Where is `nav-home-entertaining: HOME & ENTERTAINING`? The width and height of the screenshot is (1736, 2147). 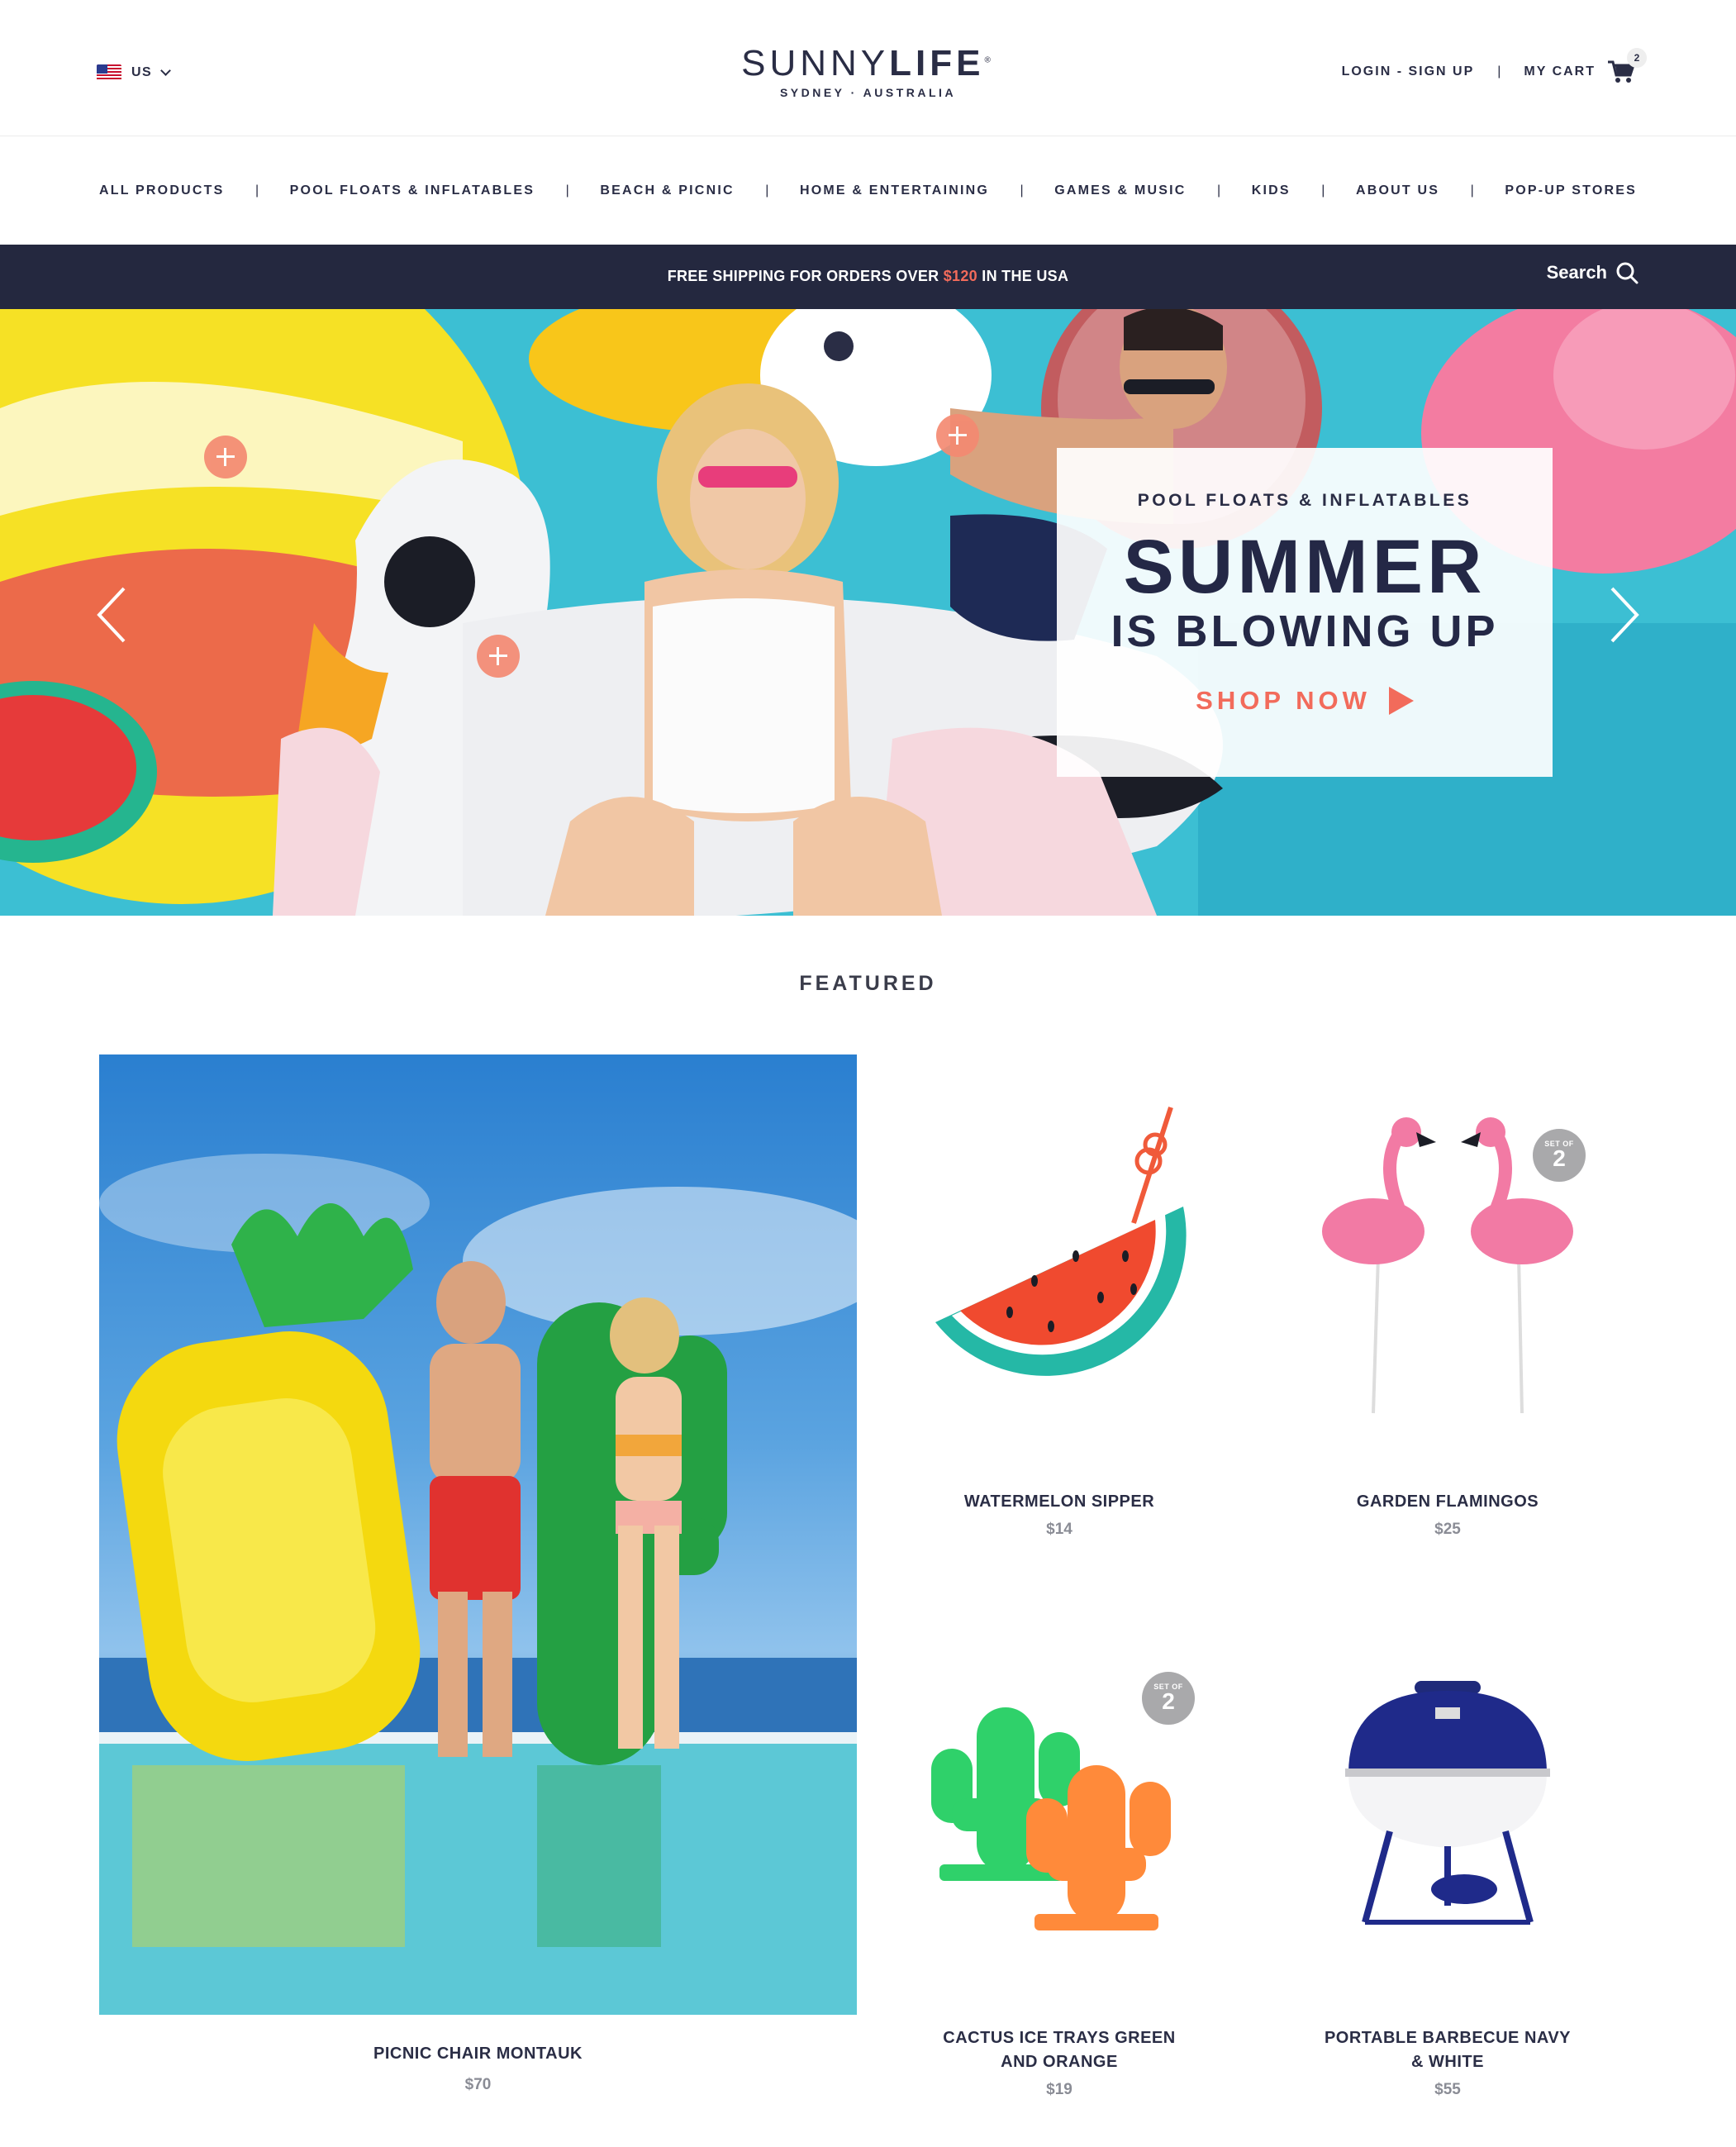
nav-home-entertaining: HOME & ENTERTAINING is located at coordinates (895, 191).